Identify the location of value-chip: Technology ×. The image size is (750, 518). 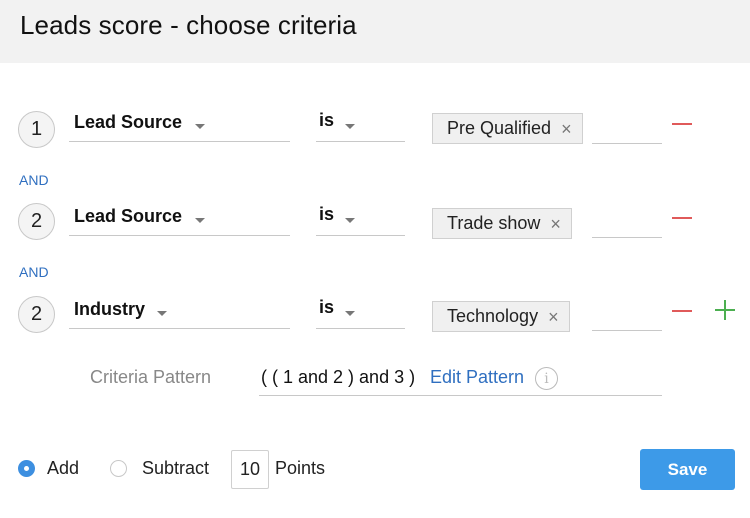
(501, 316).